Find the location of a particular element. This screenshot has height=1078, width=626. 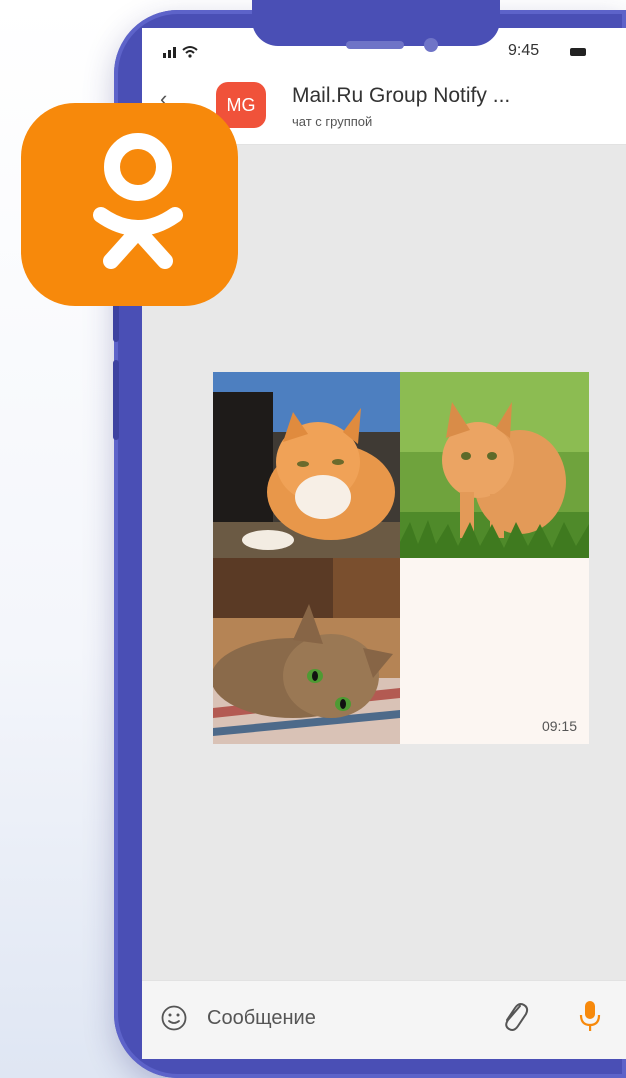

smiley-icon is located at coordinates (174, 1020).